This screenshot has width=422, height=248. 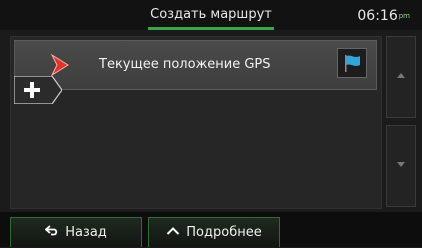 What do you see at coordinates (59, 65) in the screenshot?
I see `gps-arrow-icon` at bounding box center [59, 65].